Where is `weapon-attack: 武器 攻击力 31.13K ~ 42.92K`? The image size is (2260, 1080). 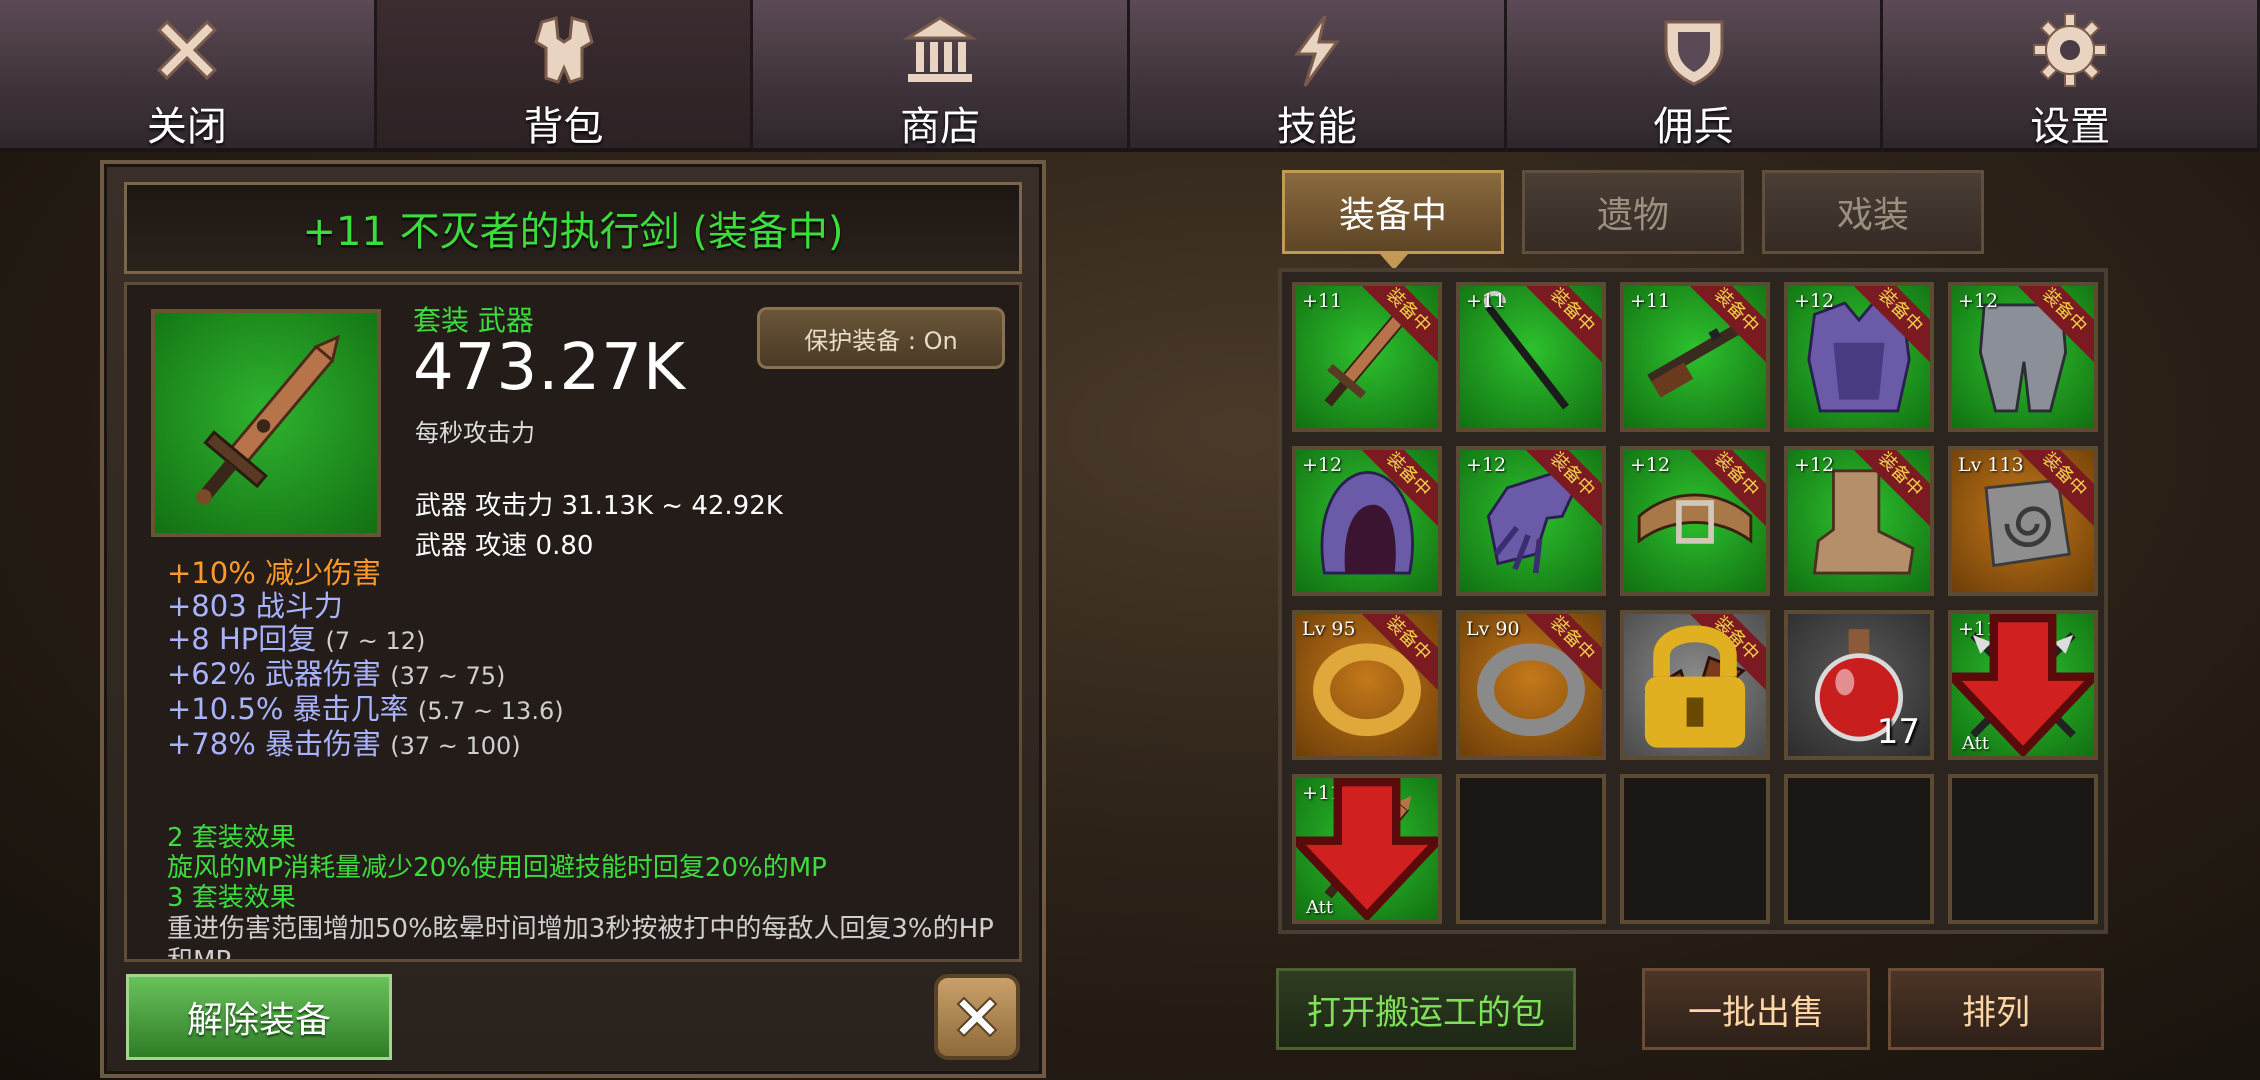
weapon-attack: 武器 攻击力 31.13K ~ 42.92K is located at coordinates (599, 506).